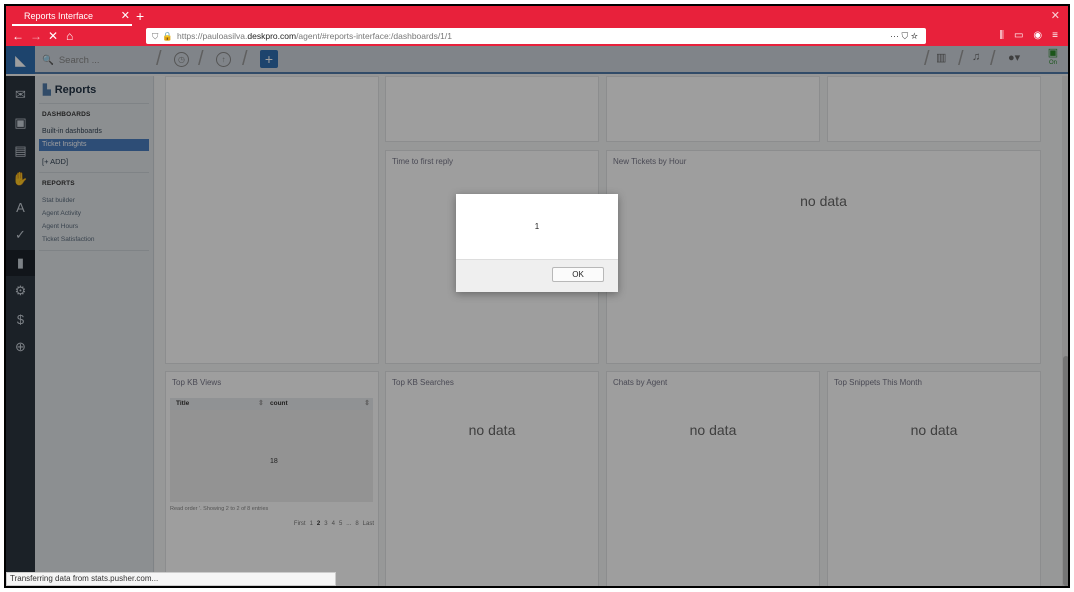 Image resolution: width=1074 pixels, height=592 pixels. What do you see at coordinates (537, 226) in the screenshot?
I see `alert-message: 1` at bounding box center [537, 226].